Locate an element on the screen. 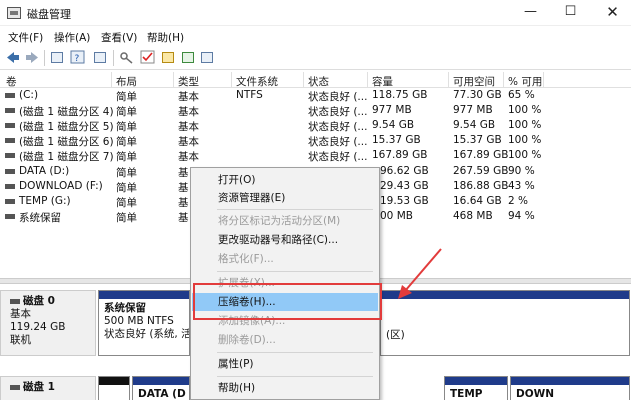 This screenshot has height=400, width=631. annotation-arrow-icon is located at coordinates (420, 273).